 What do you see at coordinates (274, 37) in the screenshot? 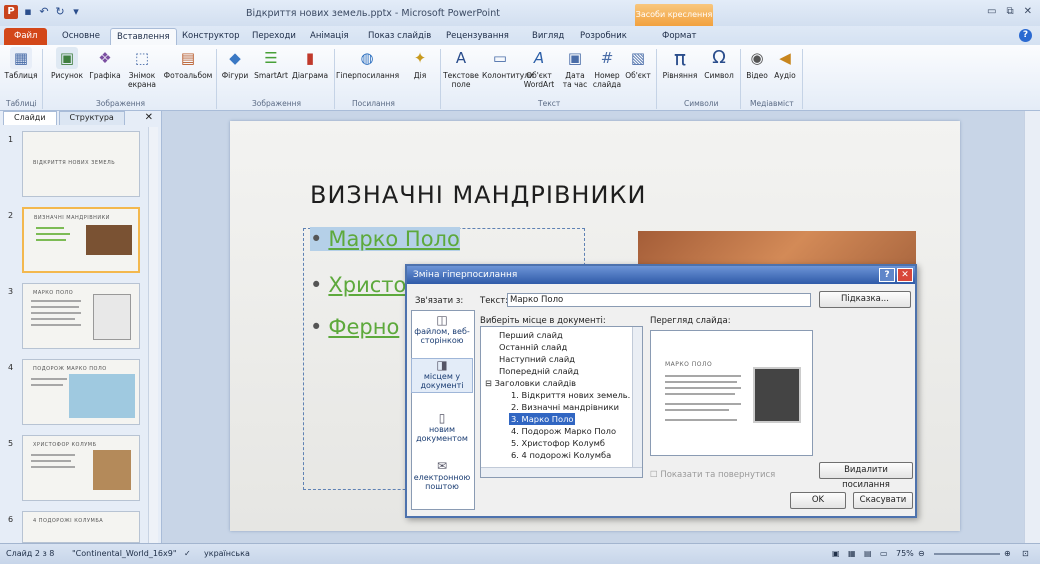
I see `tab-transitions: Переходи` at bounding box center [274, 37].